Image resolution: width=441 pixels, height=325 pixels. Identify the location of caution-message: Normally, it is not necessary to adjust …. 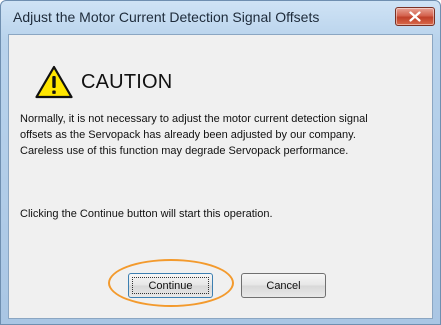
(225, 135).